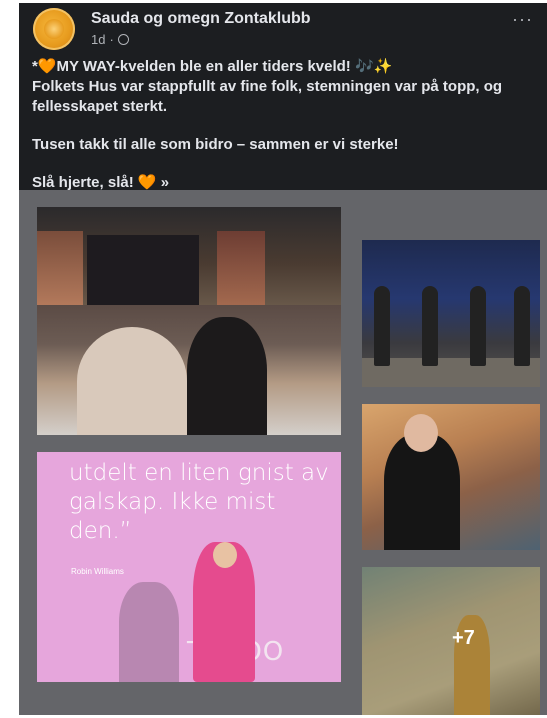  What do you see at coordinates (98, 39) in the screenshot?
I see `post-time: 1d` at bounding box center [98, 39].